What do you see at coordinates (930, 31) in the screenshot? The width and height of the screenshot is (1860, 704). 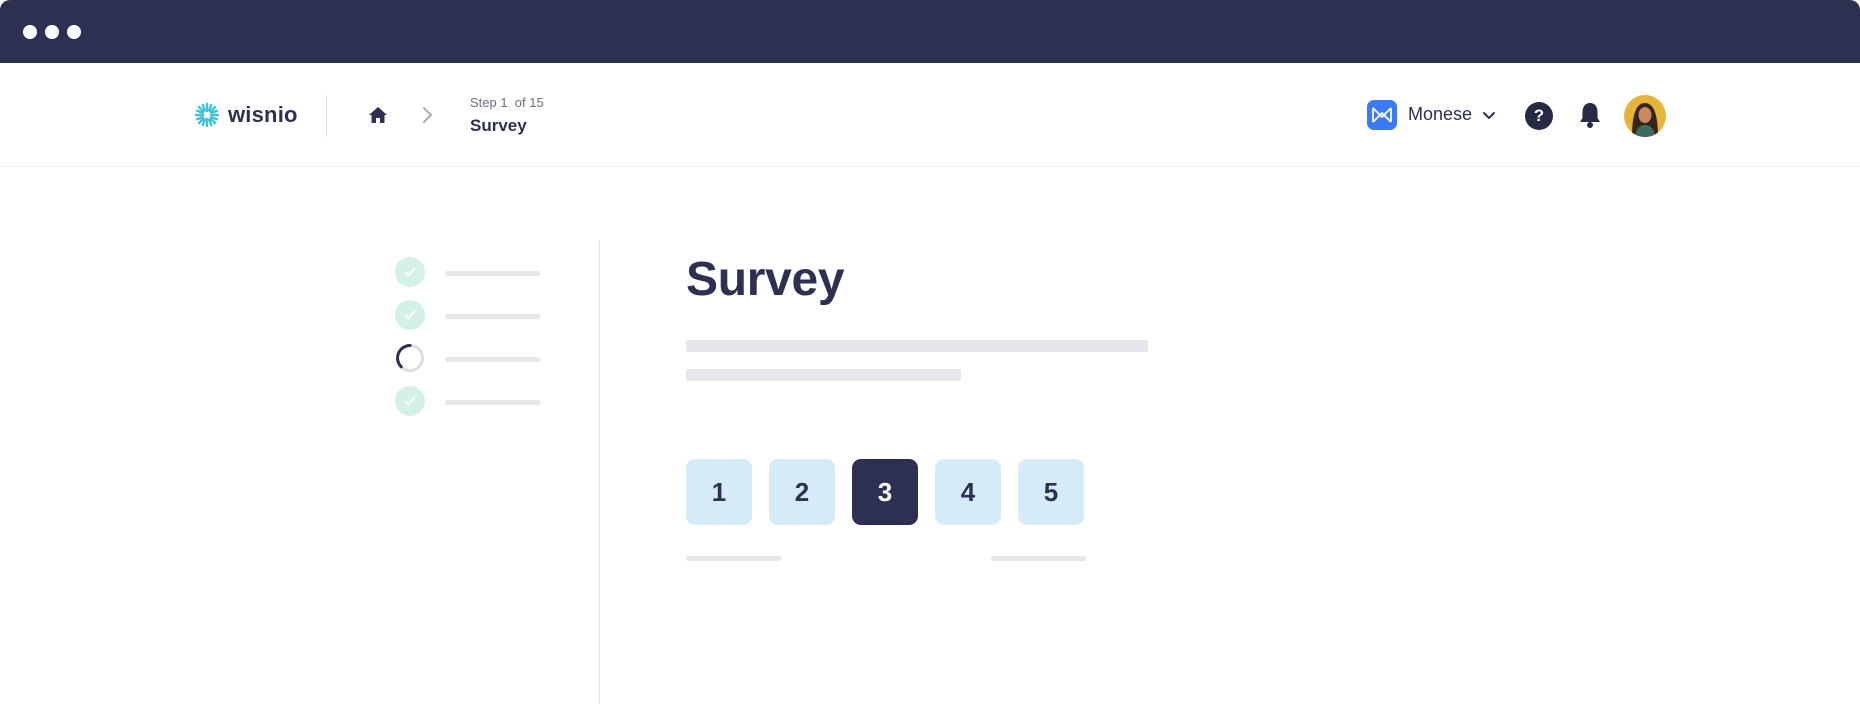 I see `window-titlebar` at bounding box center [930, 31].